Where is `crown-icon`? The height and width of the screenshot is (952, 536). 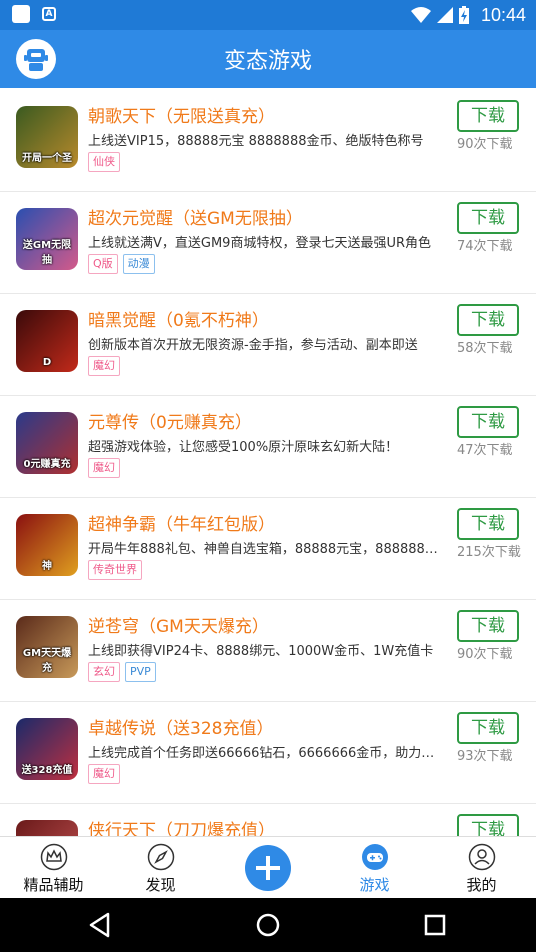 crown-icon is located at coordinates (53, 857).